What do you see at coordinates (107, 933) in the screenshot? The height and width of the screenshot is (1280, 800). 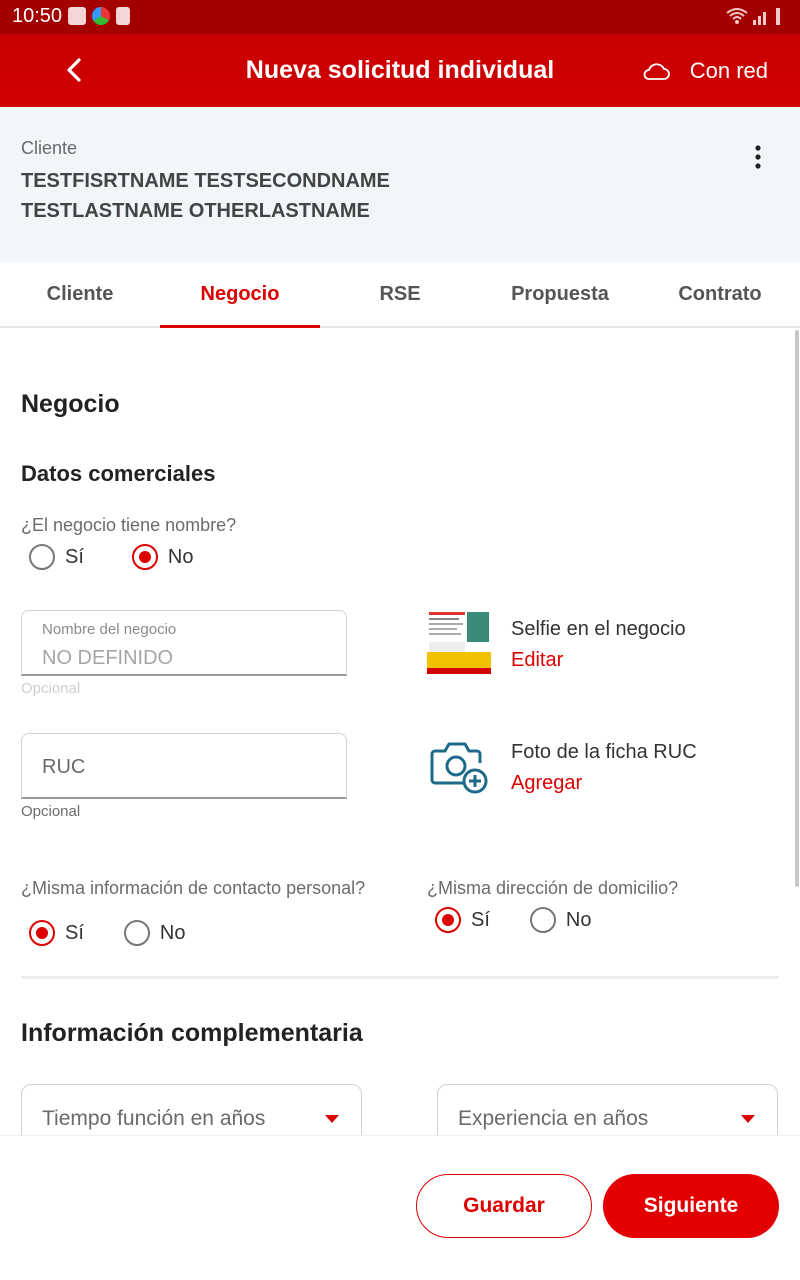 I see `same-contact-radio-group: Sí No` at bounding box center [107, 933].